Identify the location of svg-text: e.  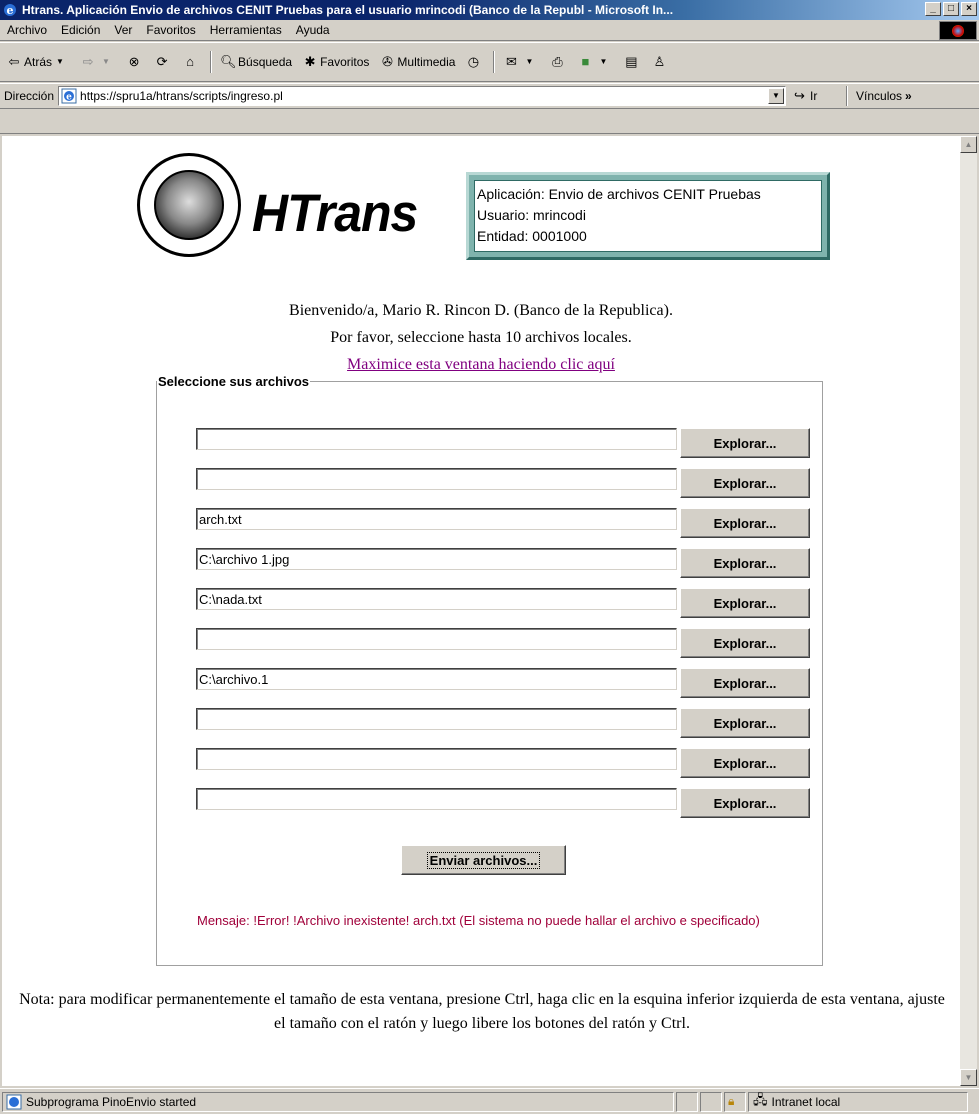
(10, 10).